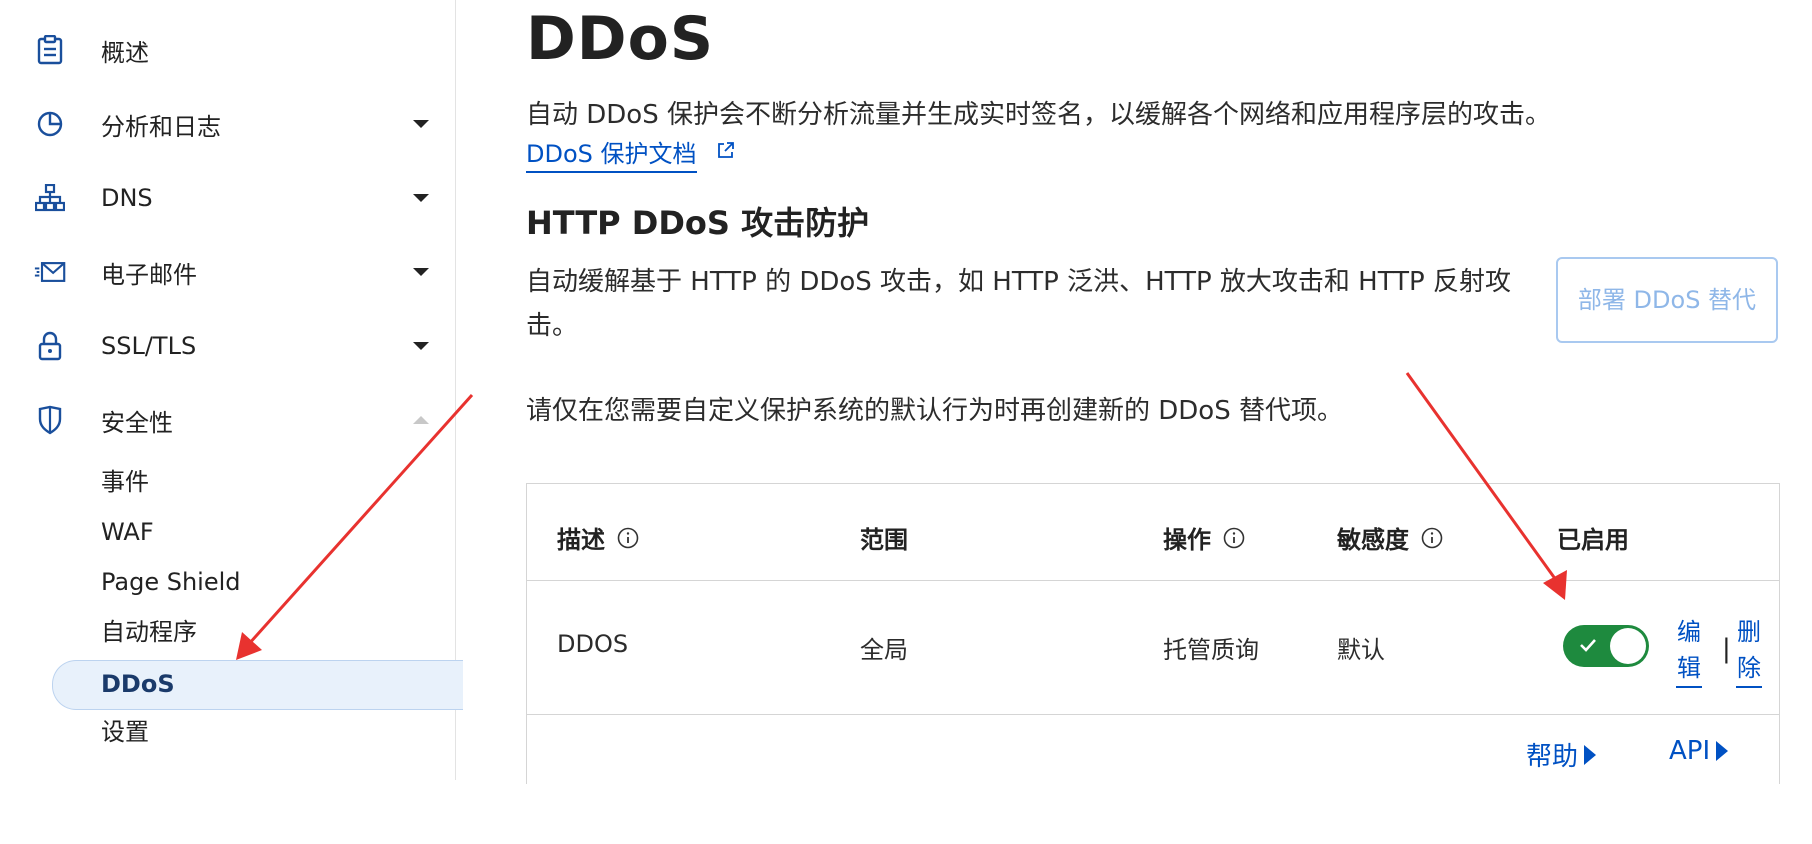 Image resolution: width=1812 pixels, height=844 pixels. Describe the element at coordinates (726, 150) in the screenshot. I see `external-link-icon` at that location.